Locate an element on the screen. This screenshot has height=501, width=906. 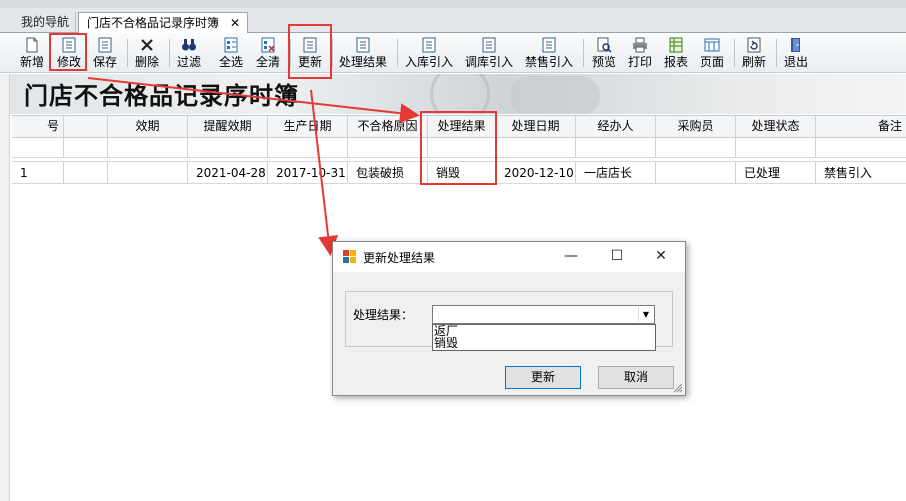
process-result-select: ▼ is located at coordinates (543, 314).